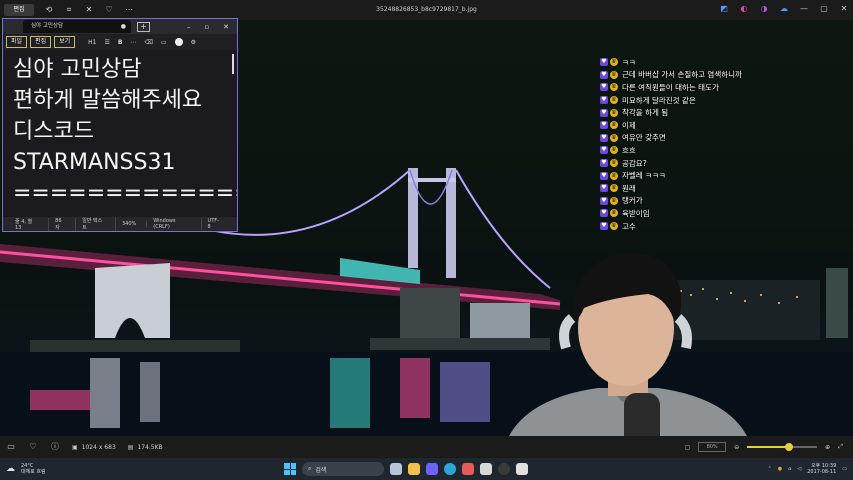 The image size is (853, 480). I want to click on filmstrip-icon: ▭, so click(11, 447).